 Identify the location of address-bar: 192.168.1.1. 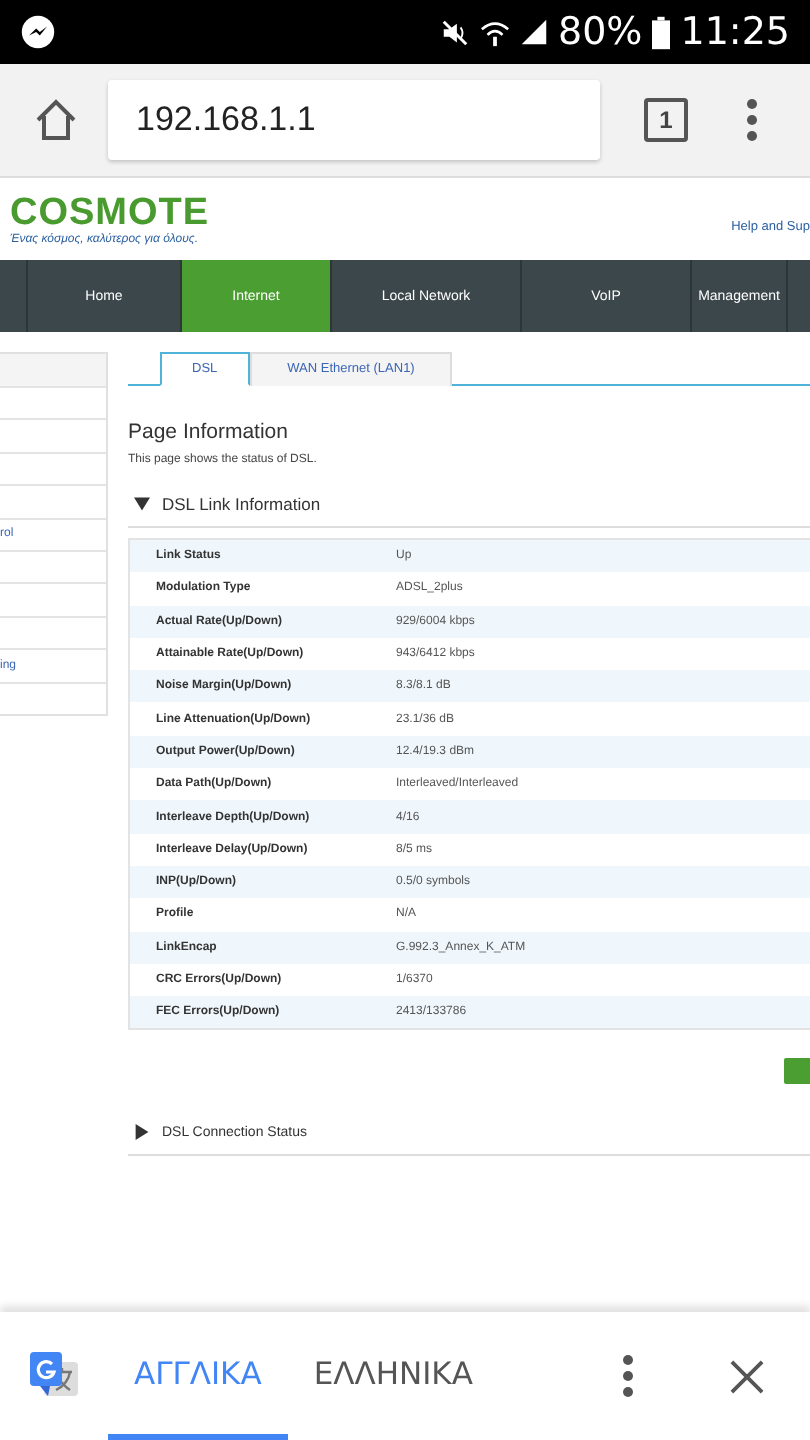
(354, 120).